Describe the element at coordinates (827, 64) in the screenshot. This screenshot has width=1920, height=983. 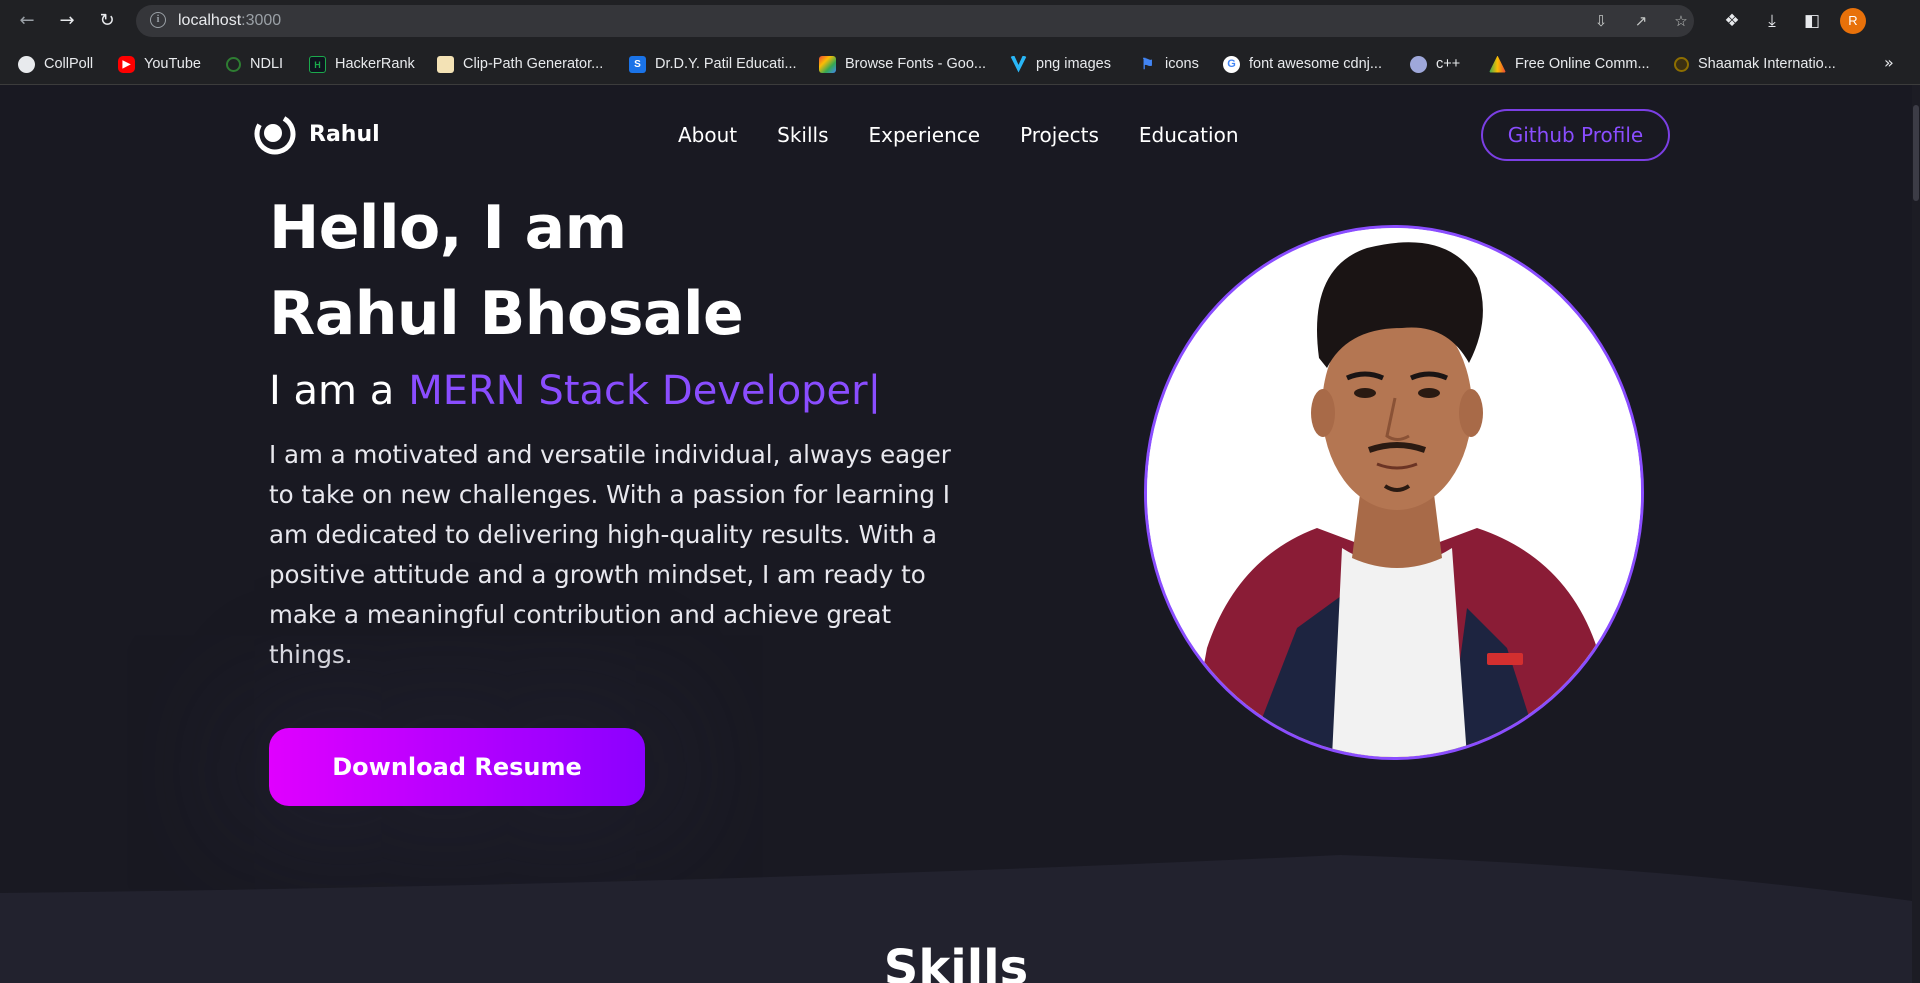
I see `google-fonts-icon` at that location.